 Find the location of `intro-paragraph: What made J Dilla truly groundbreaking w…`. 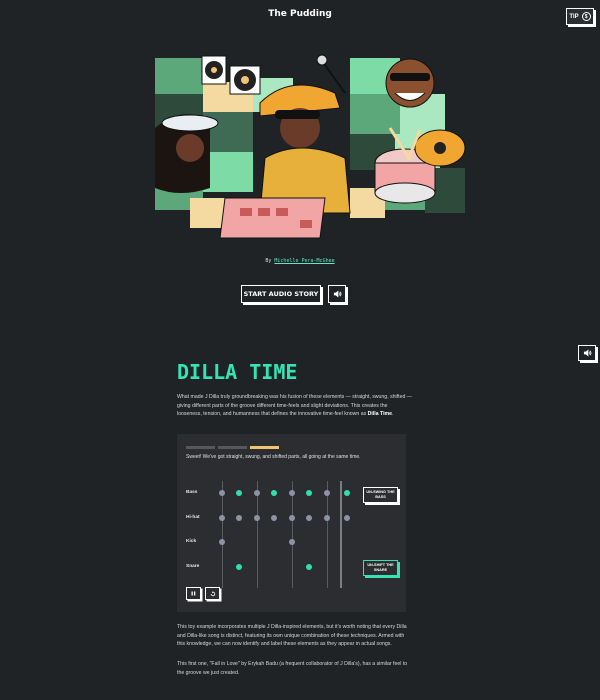

intro-paragraph: What made J Dilla truly groundbreaking w… is located at coordinates (294, 406).